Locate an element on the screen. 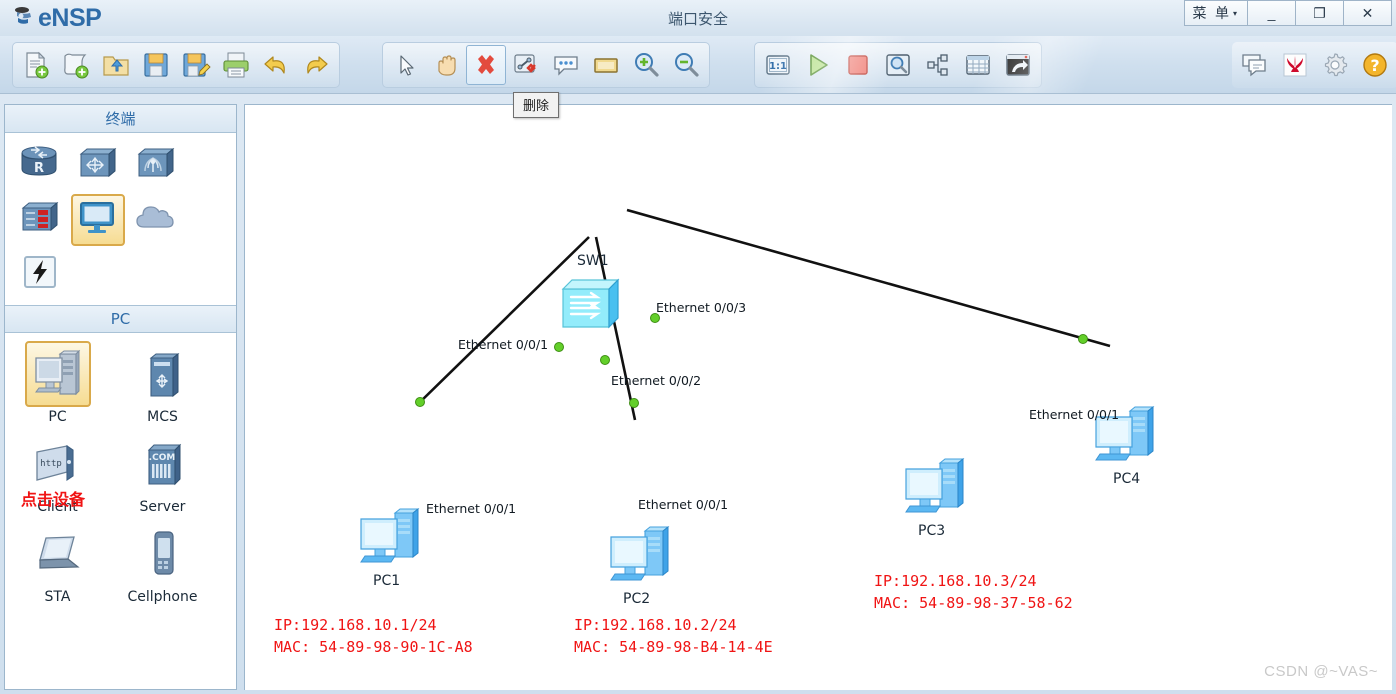  port-label-sw1-e1: Ethernet 0/0/1 is located at coordinates (503, 344).